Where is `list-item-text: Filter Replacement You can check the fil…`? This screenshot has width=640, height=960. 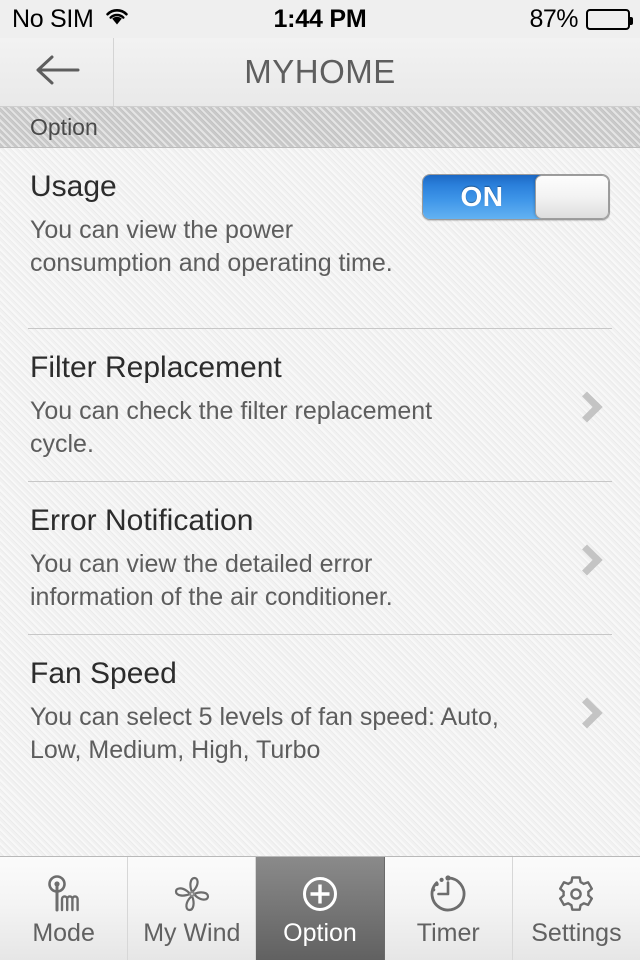
list-item-text: Filter Replacement You can check the fil… is located at coordinates (300, 406).